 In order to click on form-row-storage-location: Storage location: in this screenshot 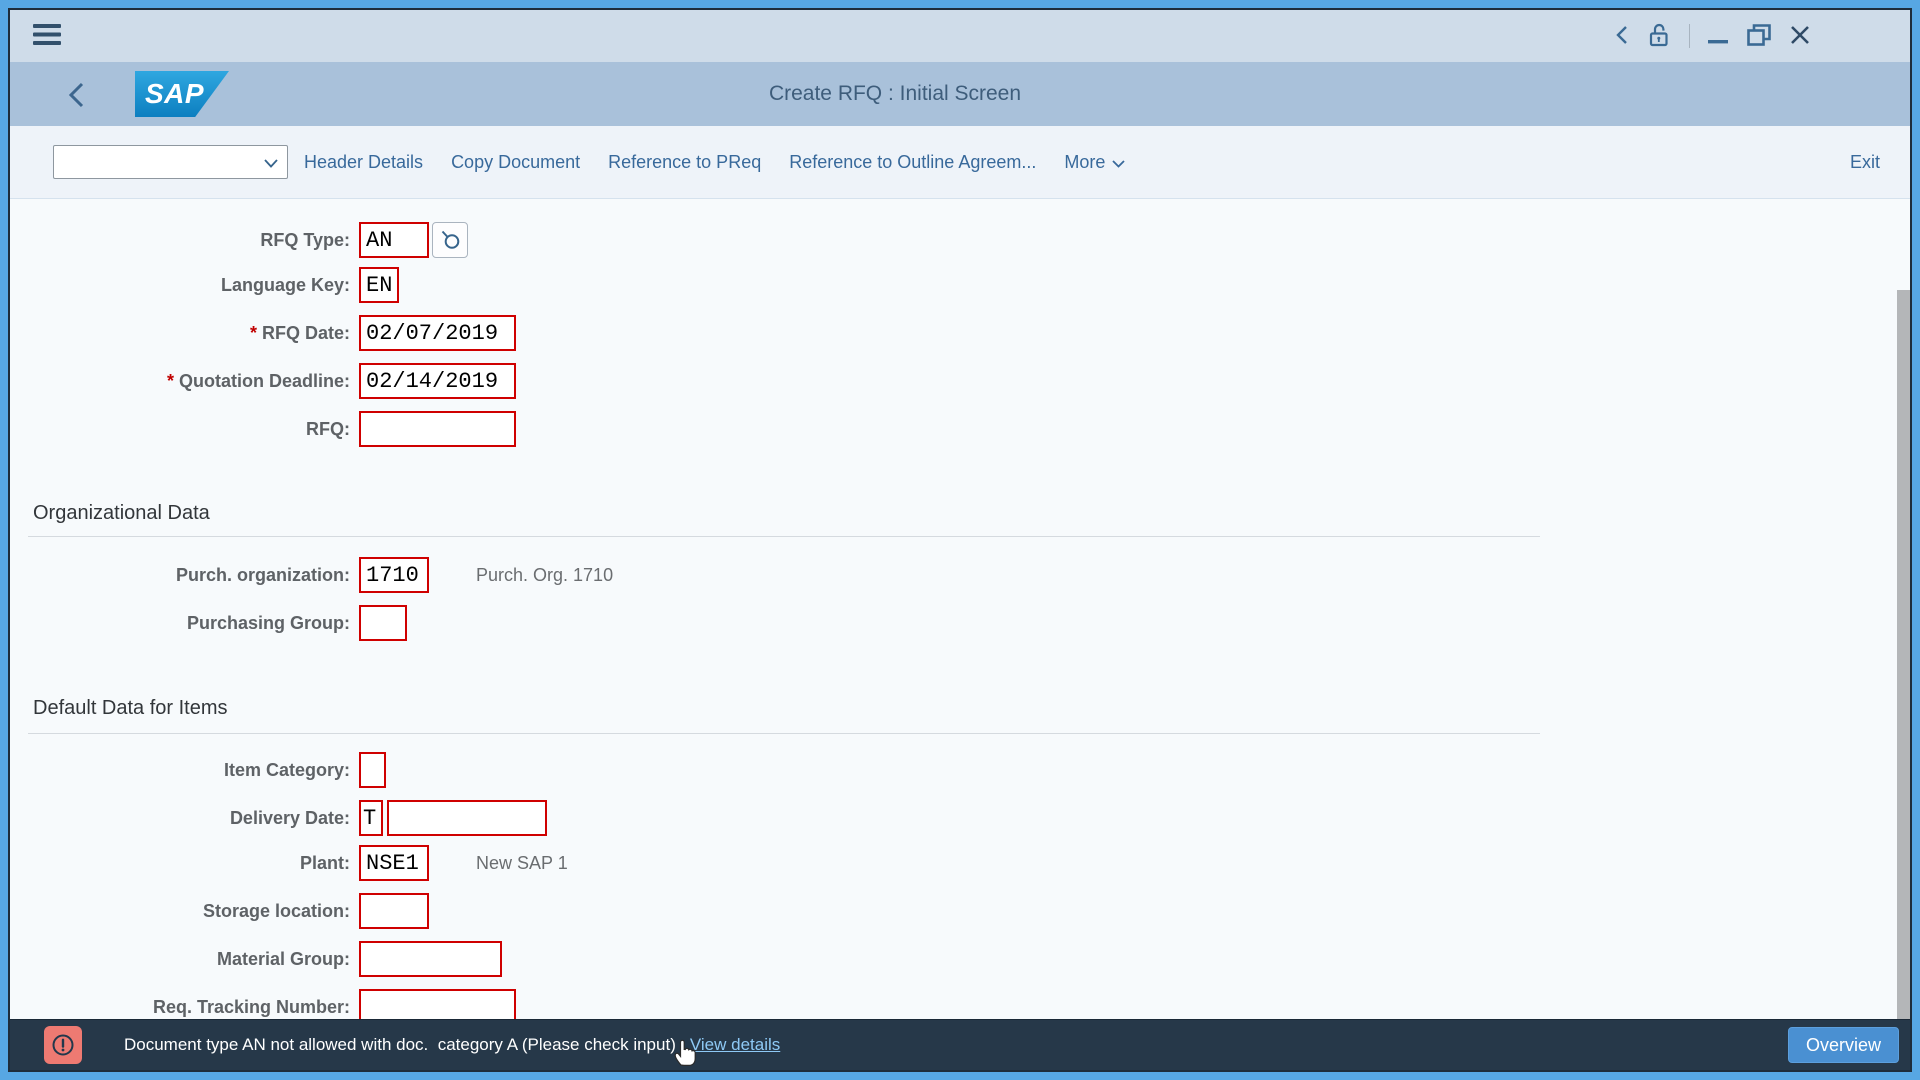, I will do `click(219, 911)`.